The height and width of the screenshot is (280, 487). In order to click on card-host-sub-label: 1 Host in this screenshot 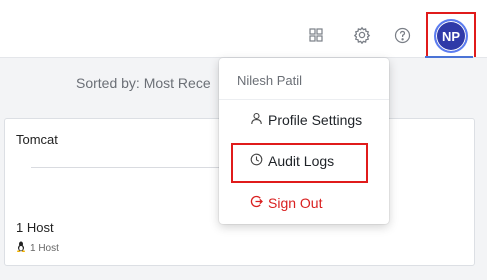, I will do `click(44, 248)`.